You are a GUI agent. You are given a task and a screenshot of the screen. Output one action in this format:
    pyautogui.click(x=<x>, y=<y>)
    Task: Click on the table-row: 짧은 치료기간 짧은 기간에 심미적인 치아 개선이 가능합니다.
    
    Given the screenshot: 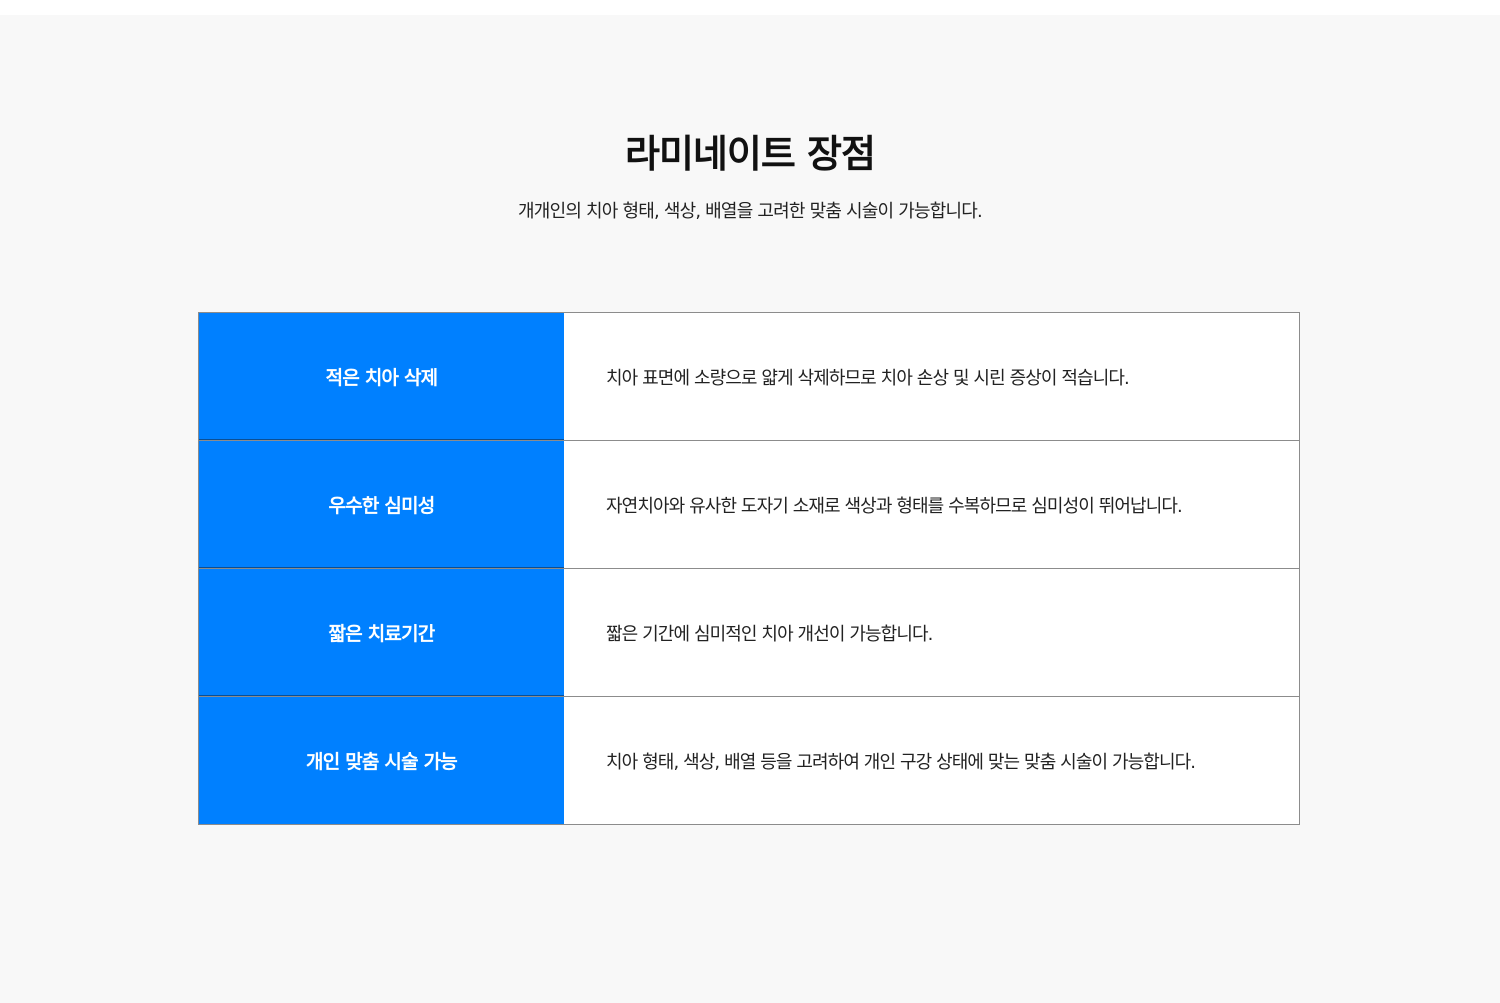 What is the action you would take?
    pyautogui.click(x=749, y=633)
    